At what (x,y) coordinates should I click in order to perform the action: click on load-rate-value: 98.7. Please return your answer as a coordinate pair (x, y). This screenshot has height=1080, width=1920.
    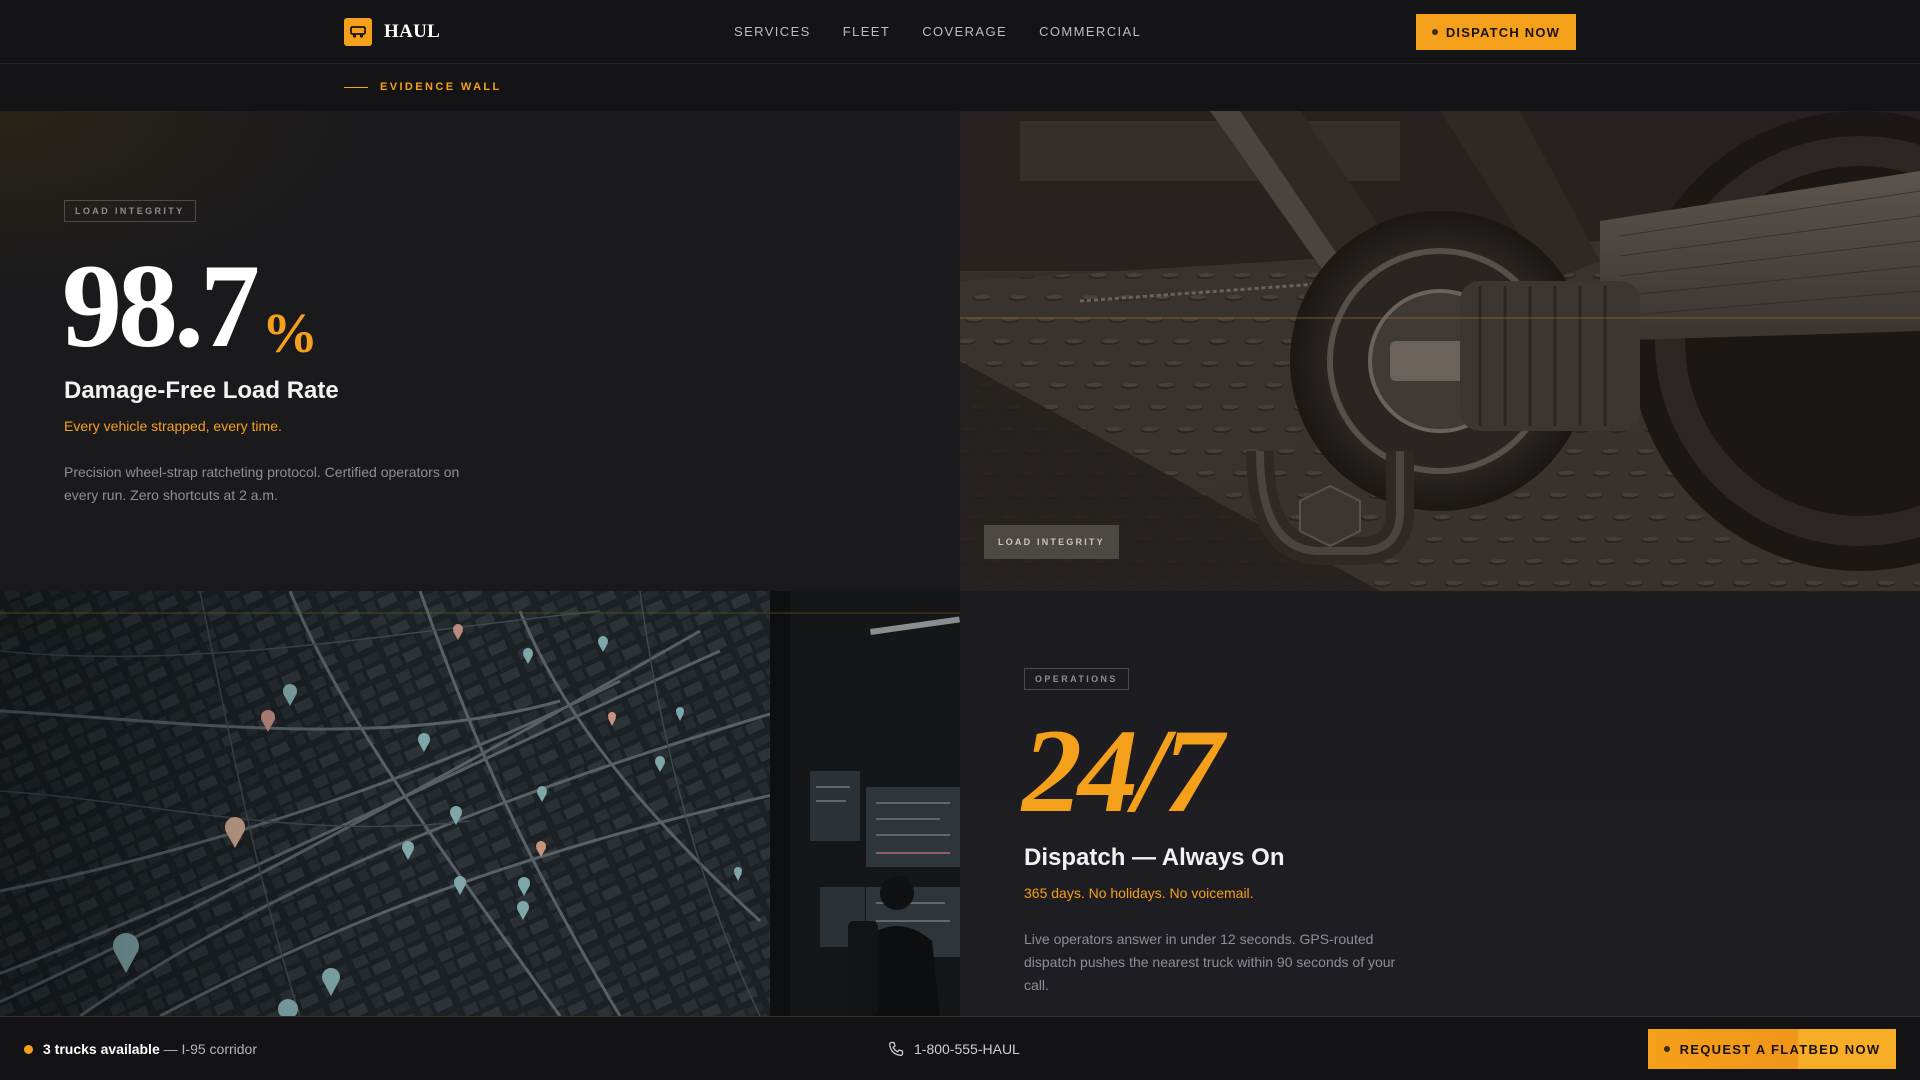
    Looking at the image, I should click on (161, 305).